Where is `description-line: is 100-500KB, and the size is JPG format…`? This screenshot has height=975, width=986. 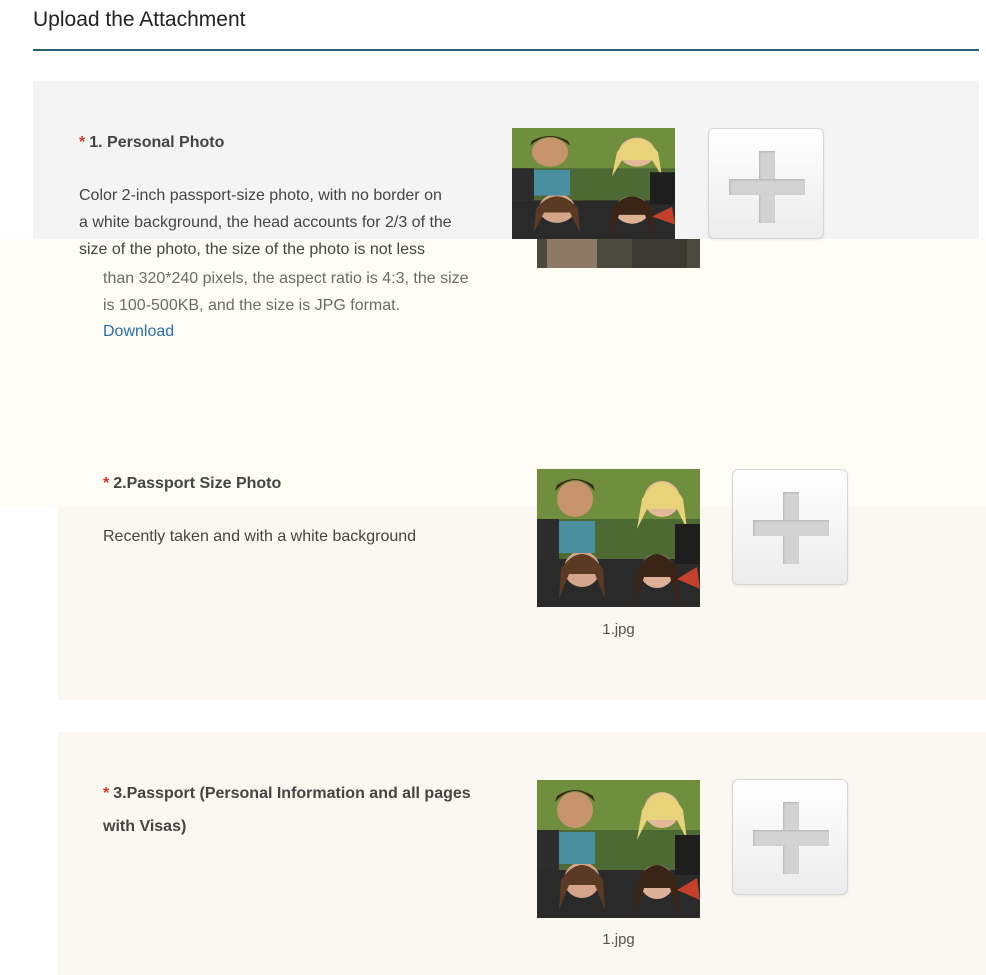
description-line: is 100-500KB, and the size is JPG format… is located at coordinates (252, 305).